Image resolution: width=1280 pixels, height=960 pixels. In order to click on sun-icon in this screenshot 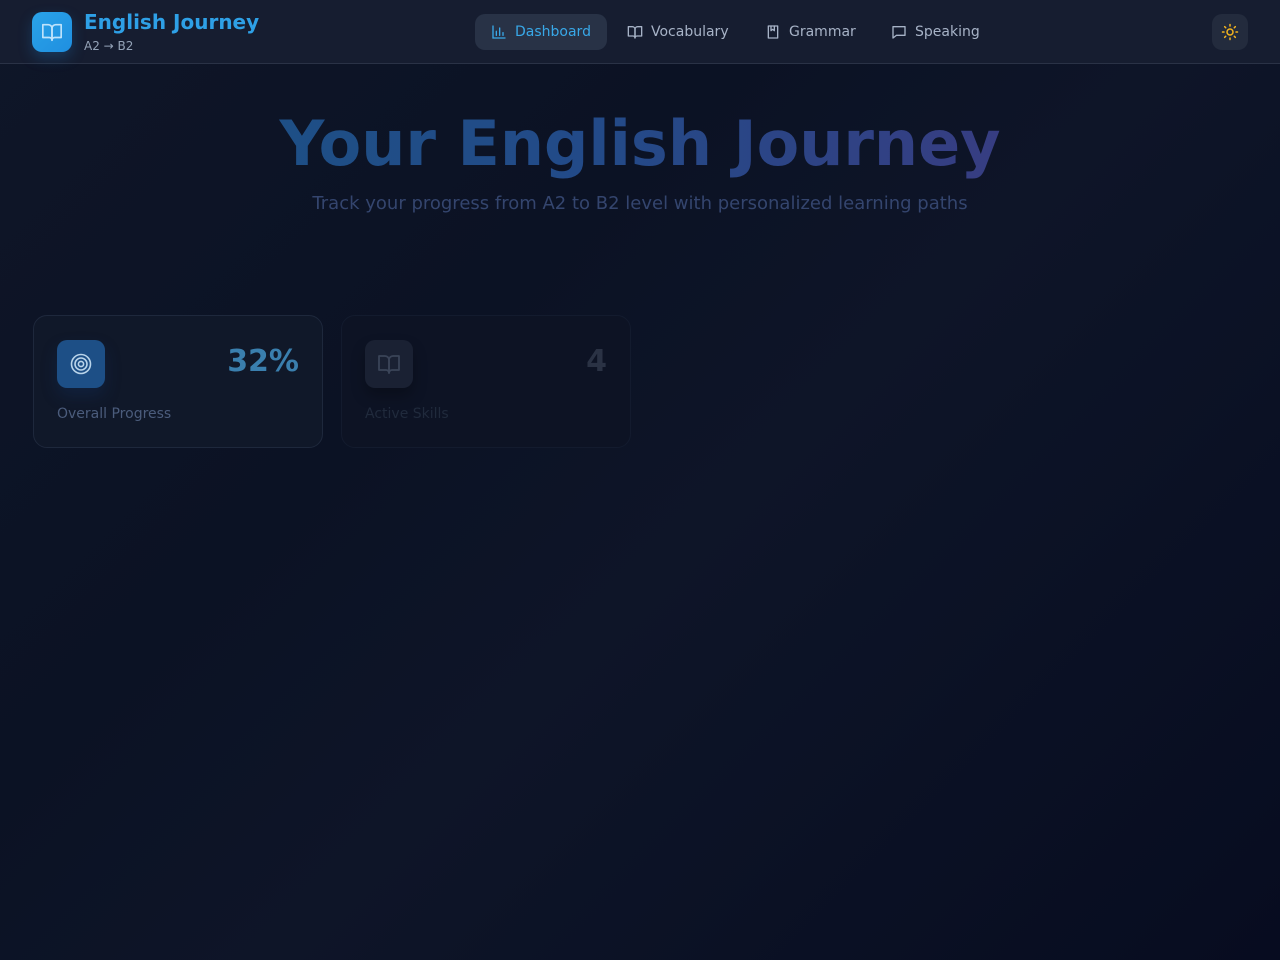, I will do `click(1230, 32)`.